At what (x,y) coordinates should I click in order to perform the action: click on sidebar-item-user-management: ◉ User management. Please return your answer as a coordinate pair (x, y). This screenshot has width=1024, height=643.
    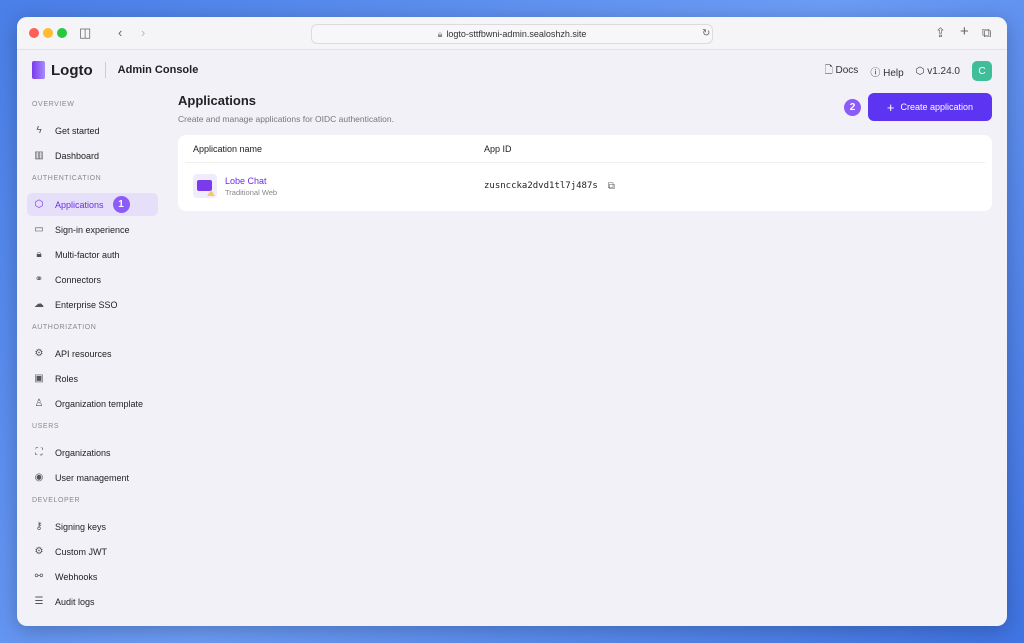
    Looking at the image, I should click on (92, 477).